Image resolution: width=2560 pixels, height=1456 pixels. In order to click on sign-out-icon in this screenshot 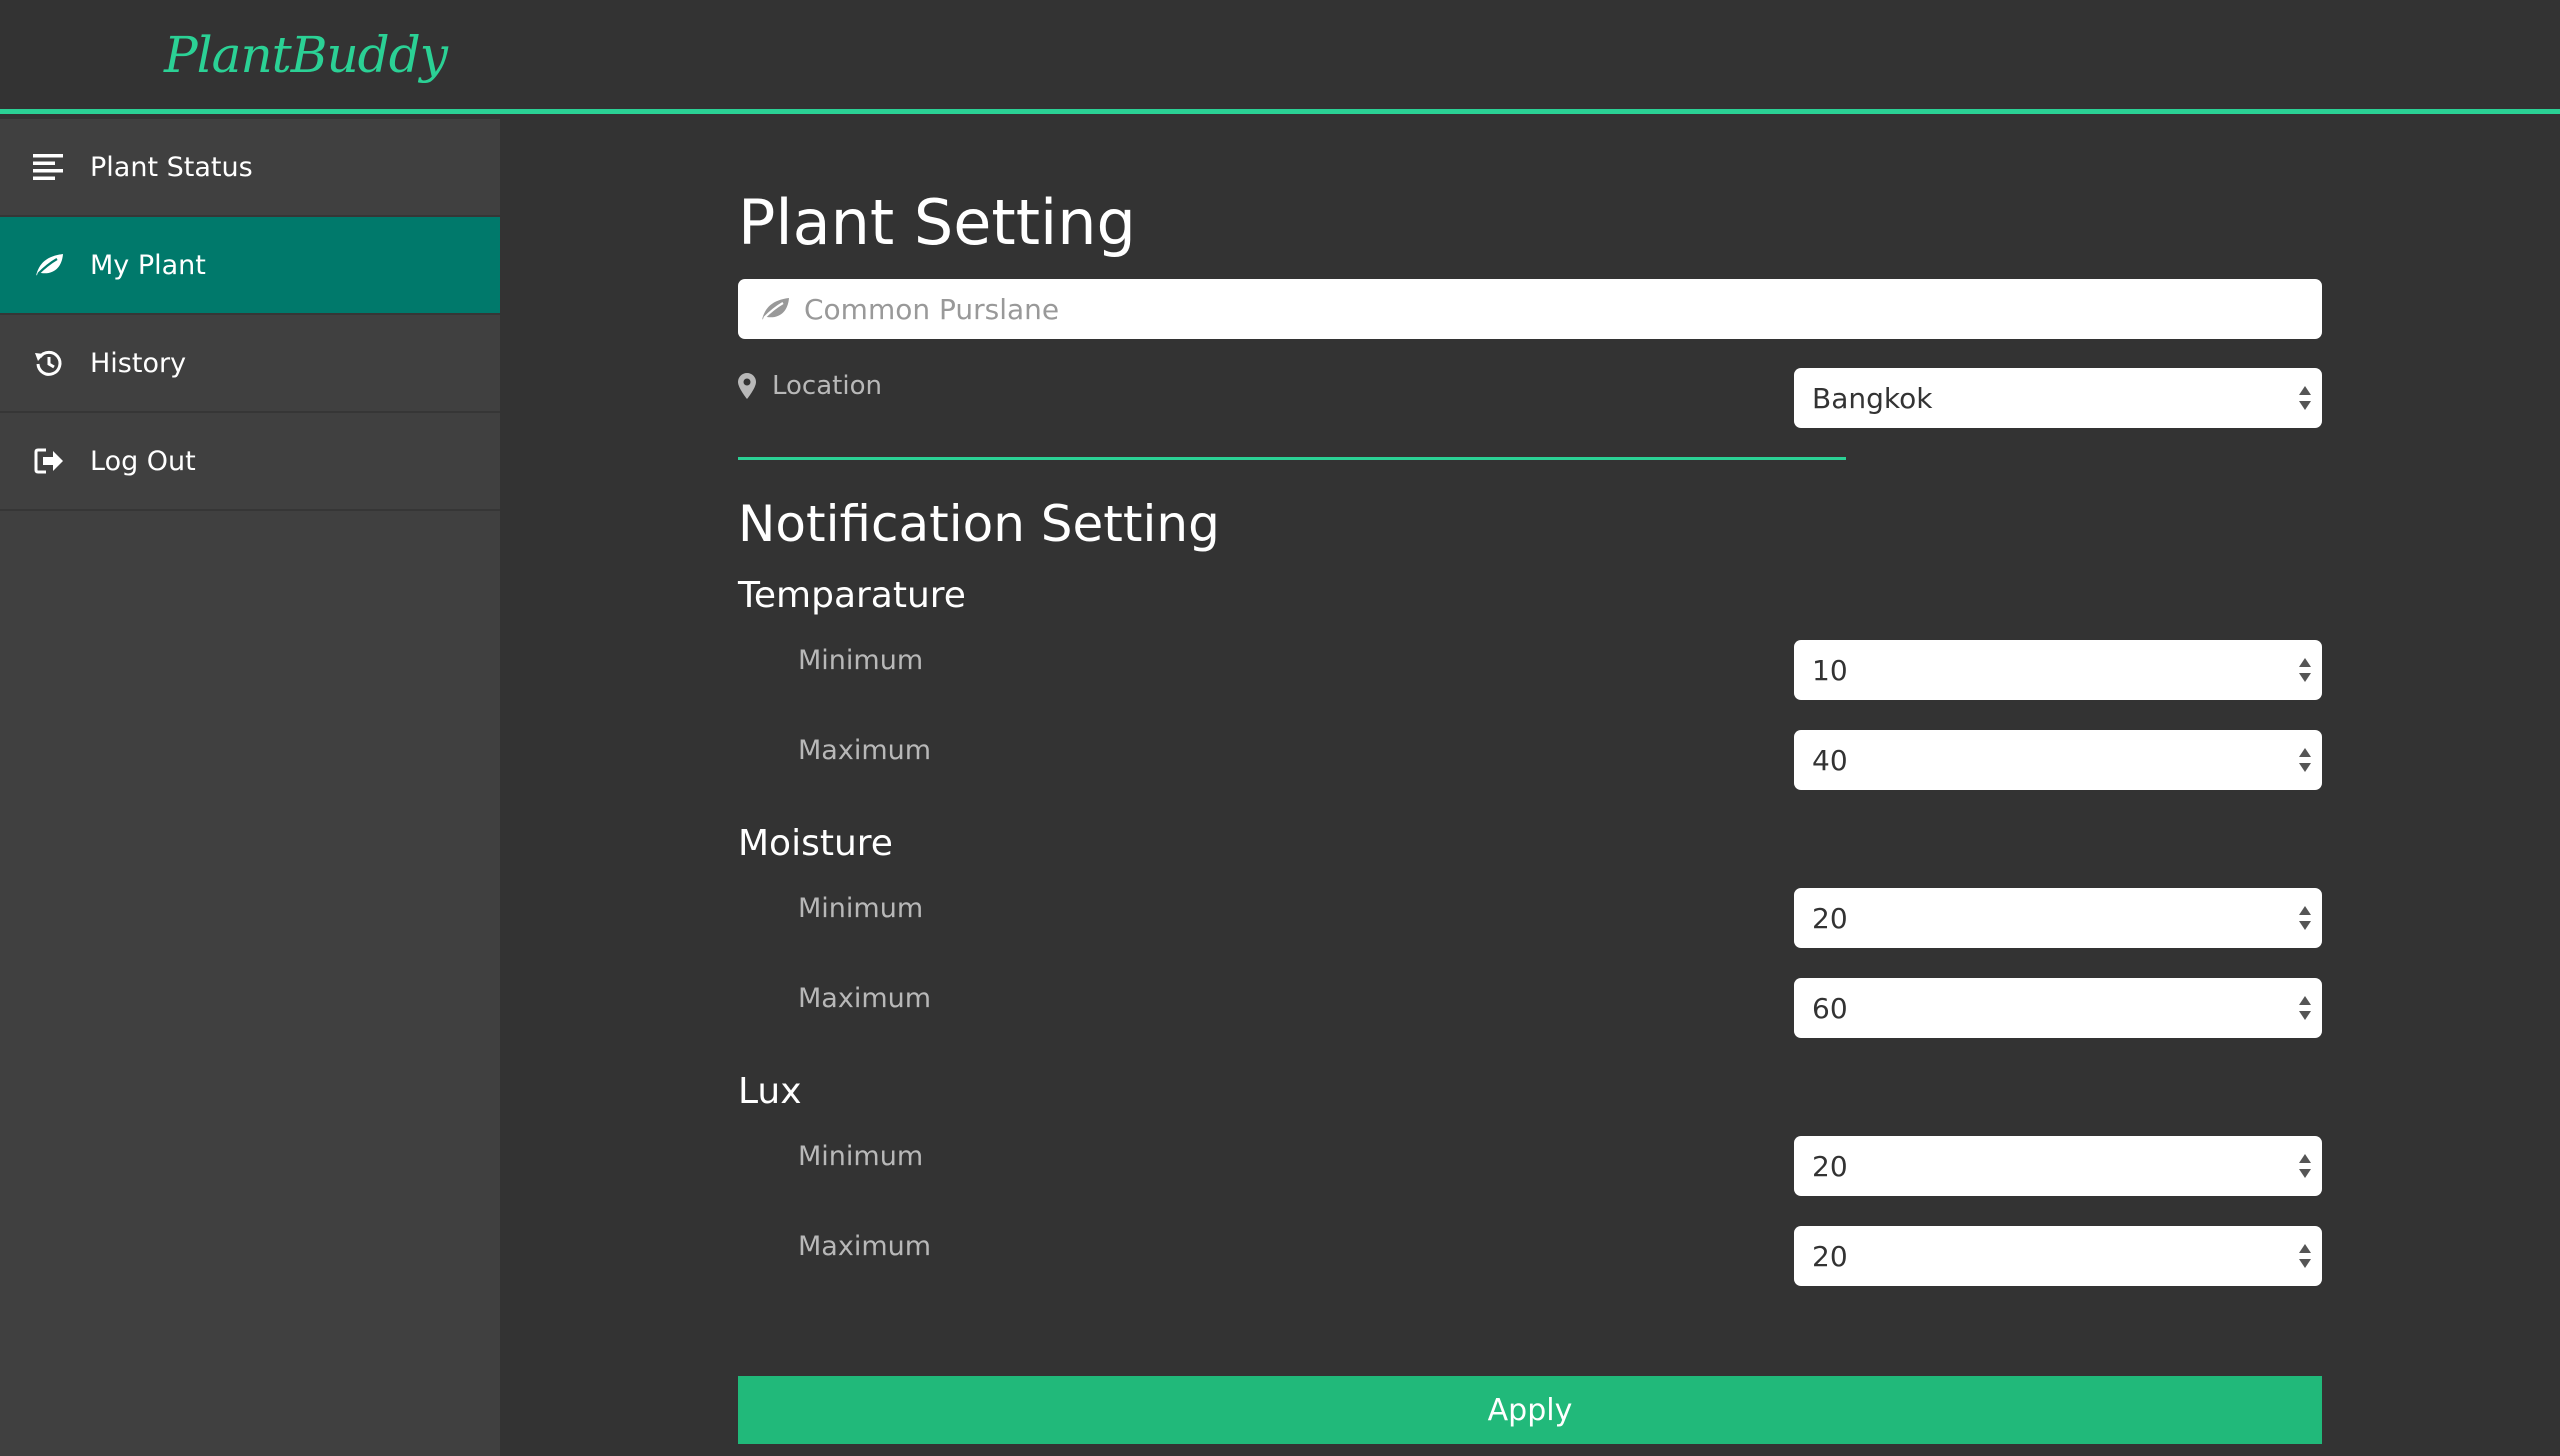, I will do `click(49, 461)`.